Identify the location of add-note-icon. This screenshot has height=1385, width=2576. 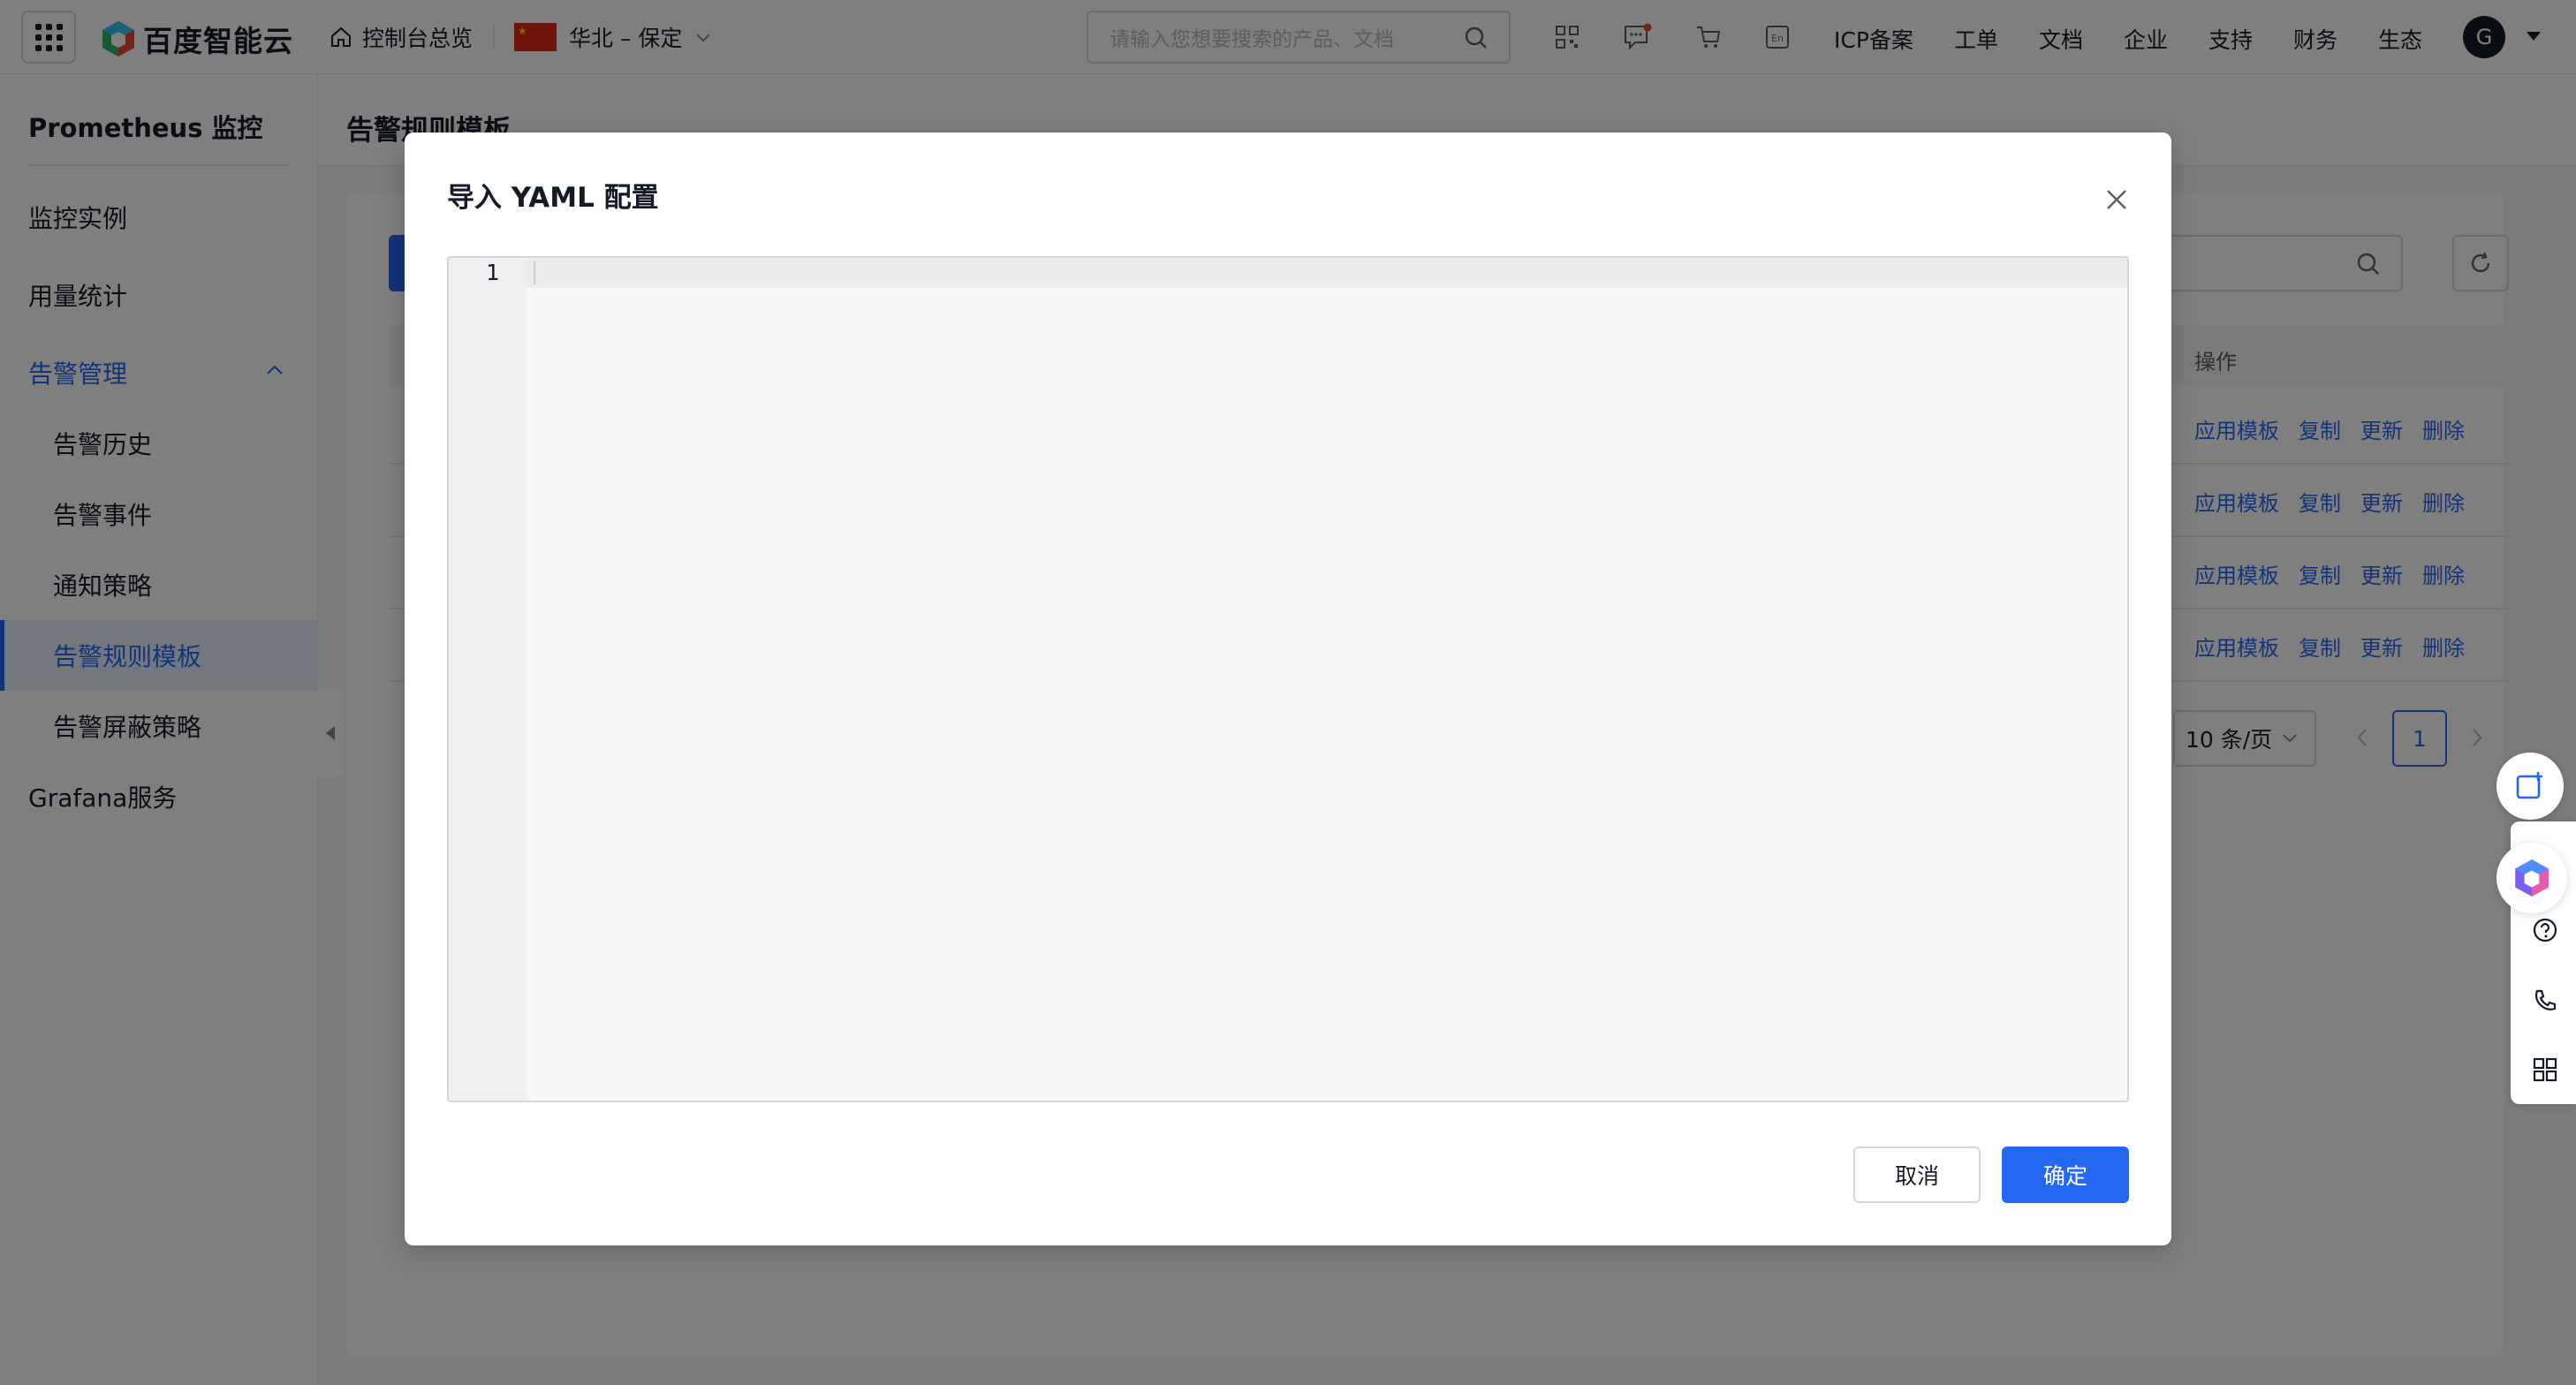
(2529, 786).